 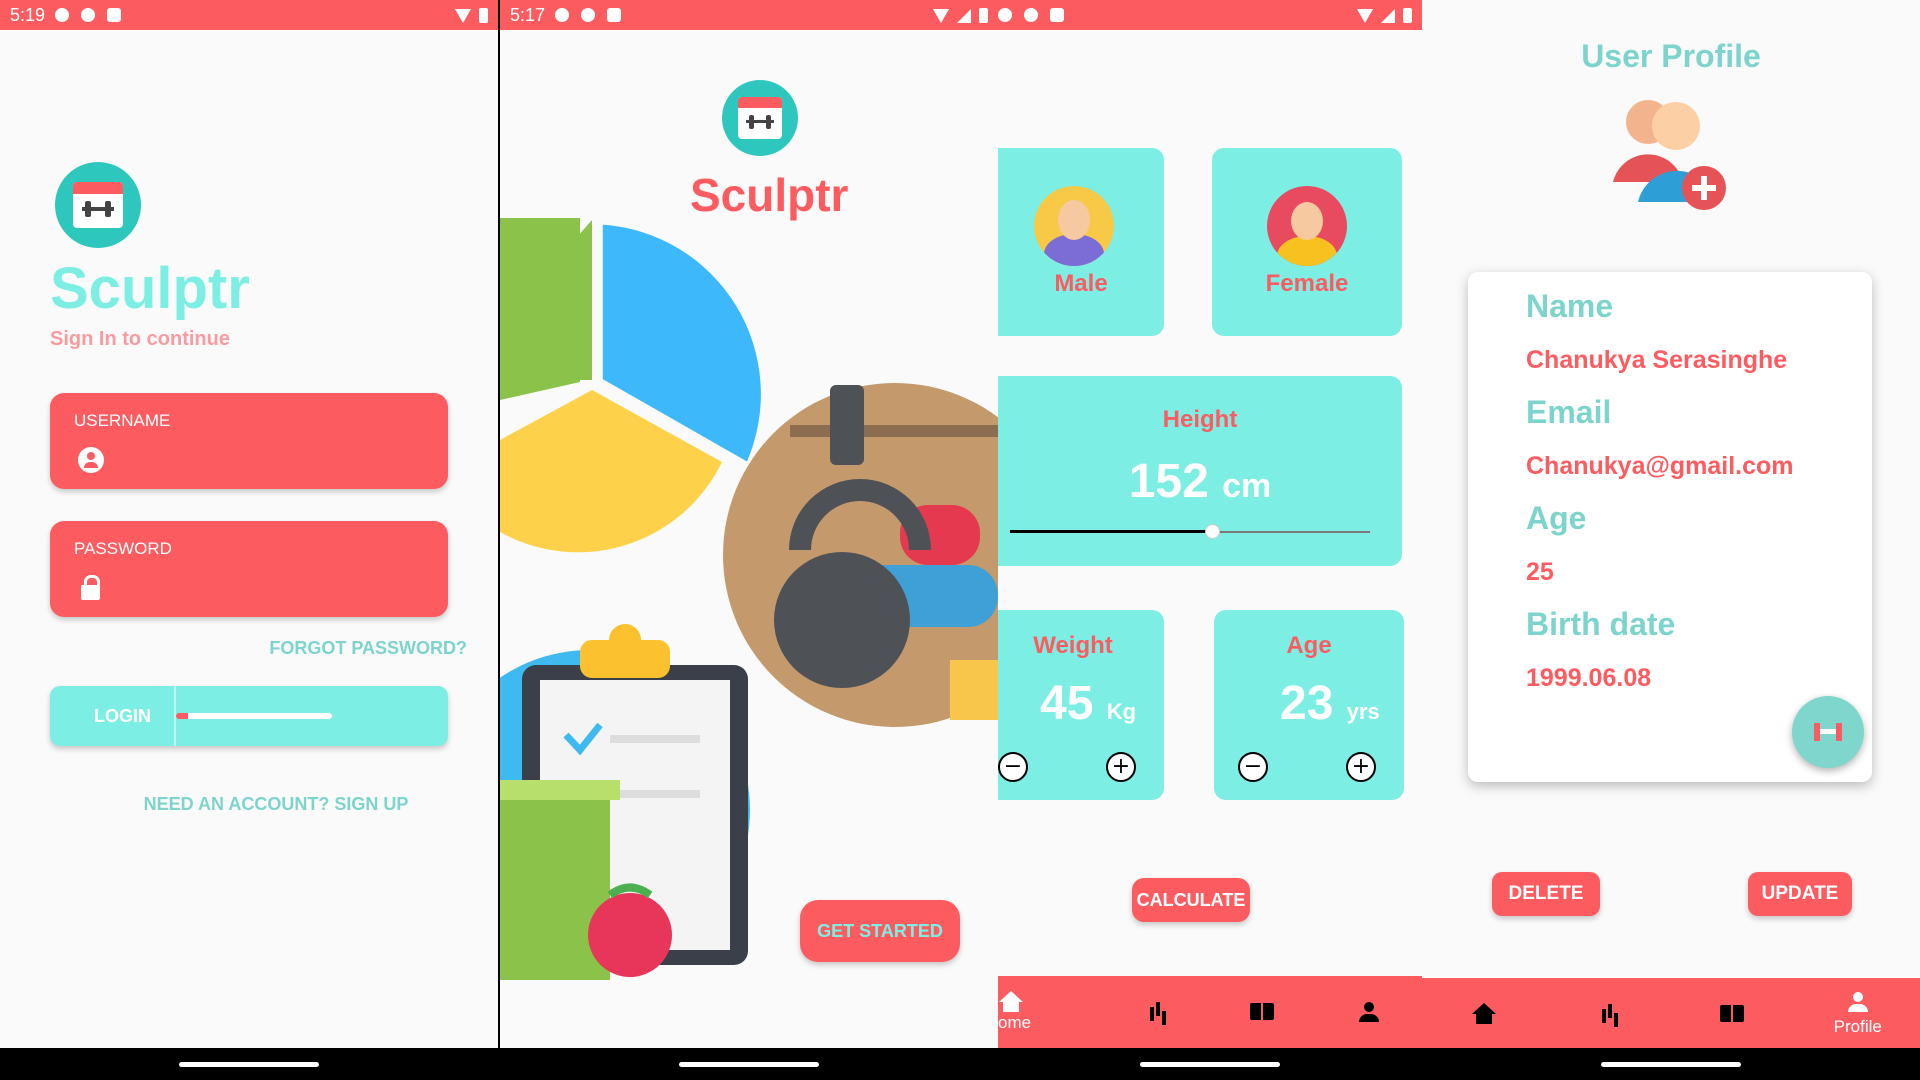 I want to click on age-minus-button: −, so click(x=1253, y=767).